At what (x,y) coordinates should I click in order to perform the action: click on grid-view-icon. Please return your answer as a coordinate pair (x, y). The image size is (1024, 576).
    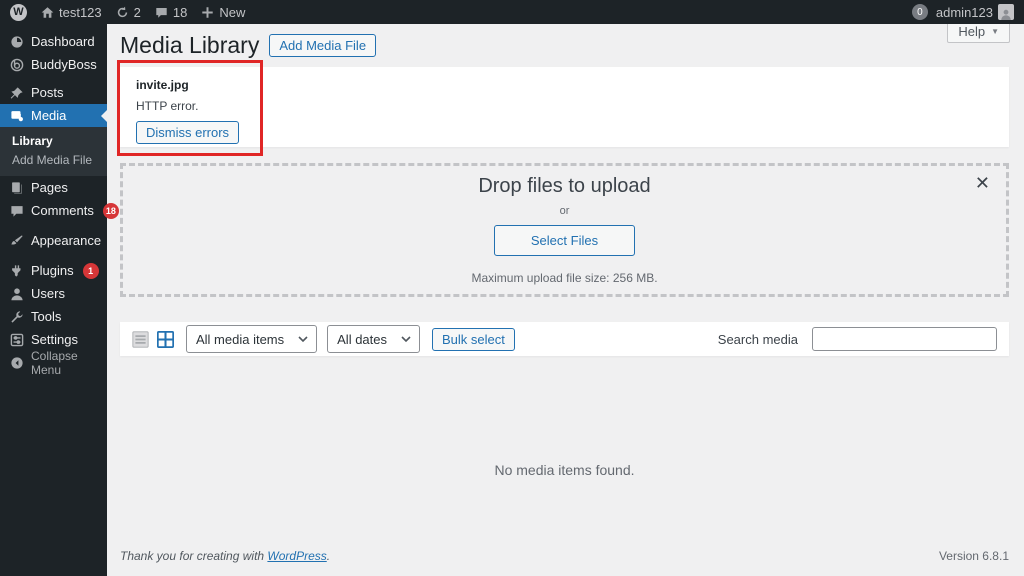
    Looking at the image, I should click on (165, 339).